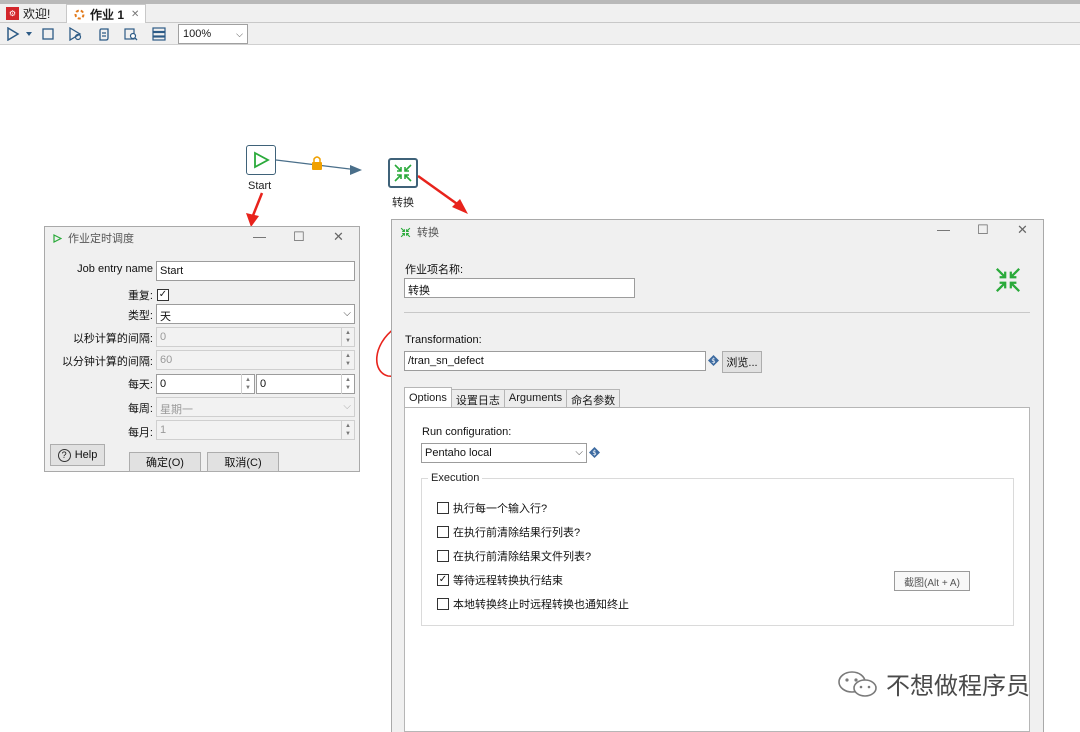 The width and height of the screenshot is (1080, 732). I want to click on hop-arrow-icon, so click(356, 170).